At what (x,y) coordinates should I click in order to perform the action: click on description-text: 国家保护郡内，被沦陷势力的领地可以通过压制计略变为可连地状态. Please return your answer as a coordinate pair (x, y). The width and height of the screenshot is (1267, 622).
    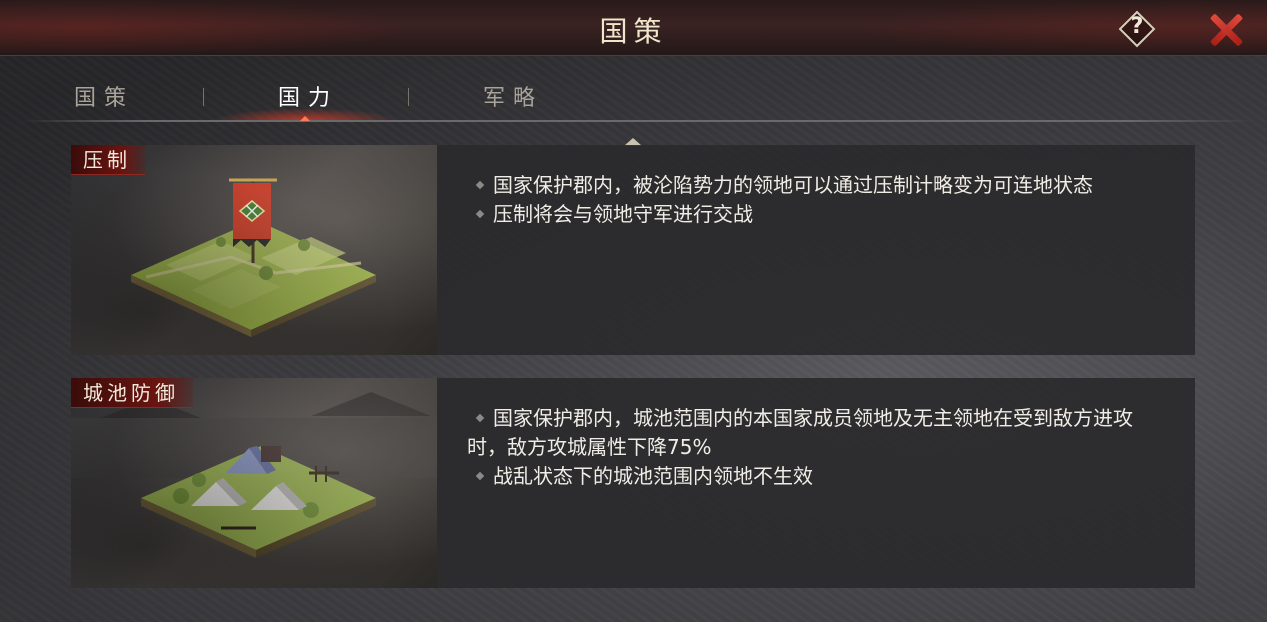
    Looking at the image, I should click on (793, 185).